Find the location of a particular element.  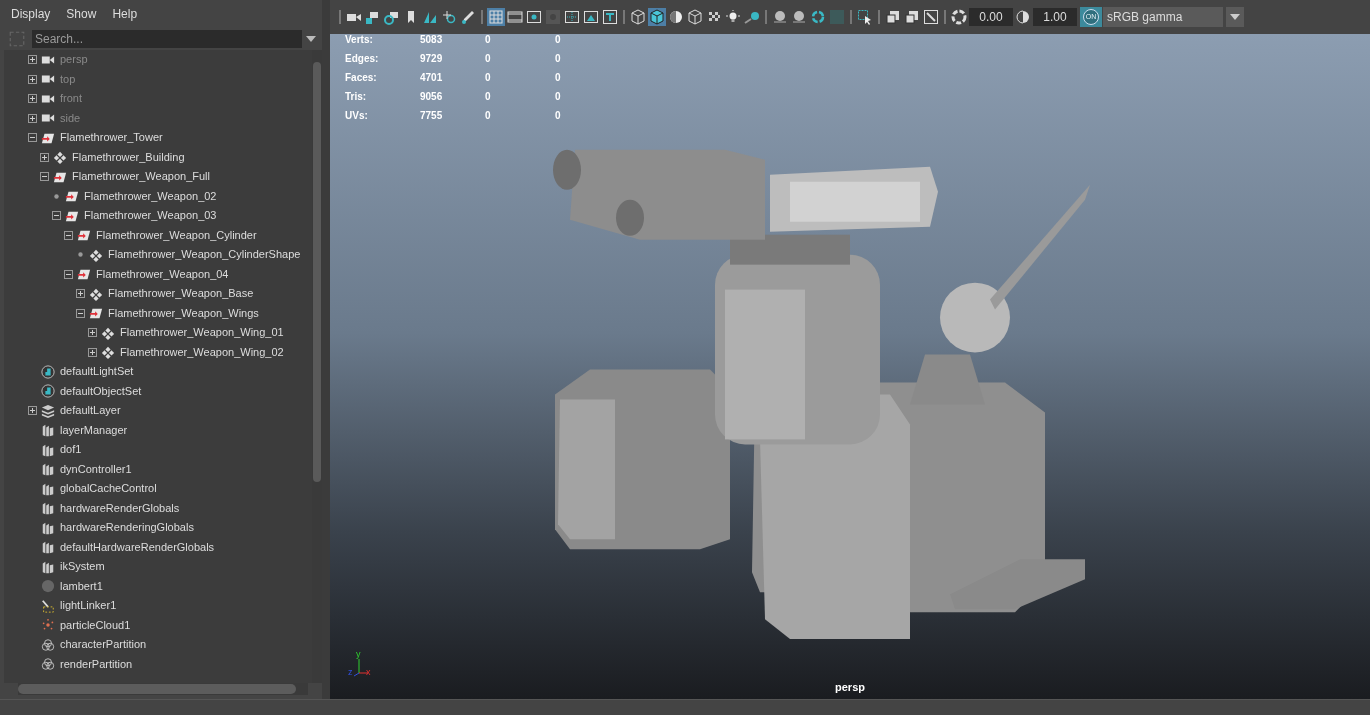

contrast-icon is located at coordinates (1023, 17).